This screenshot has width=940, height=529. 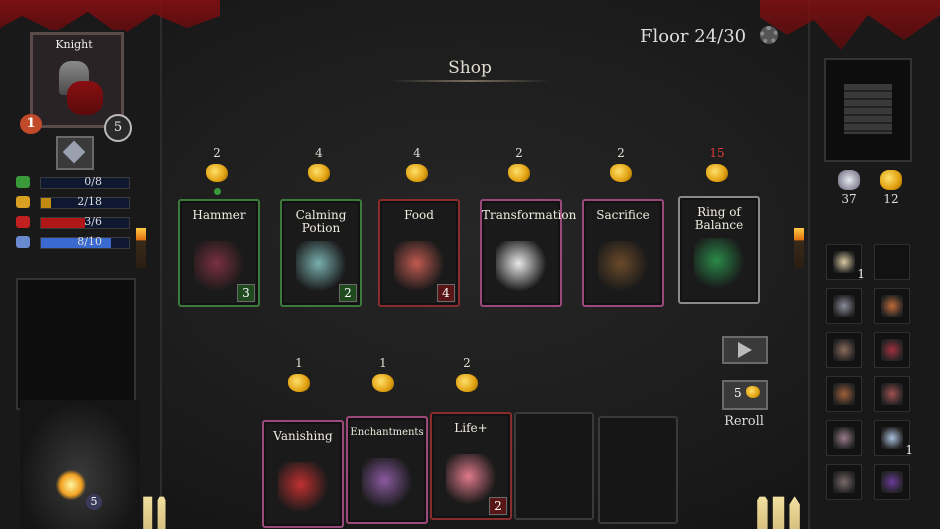 I want to click on card-count-badge: 3, so click(x=246, y=293).